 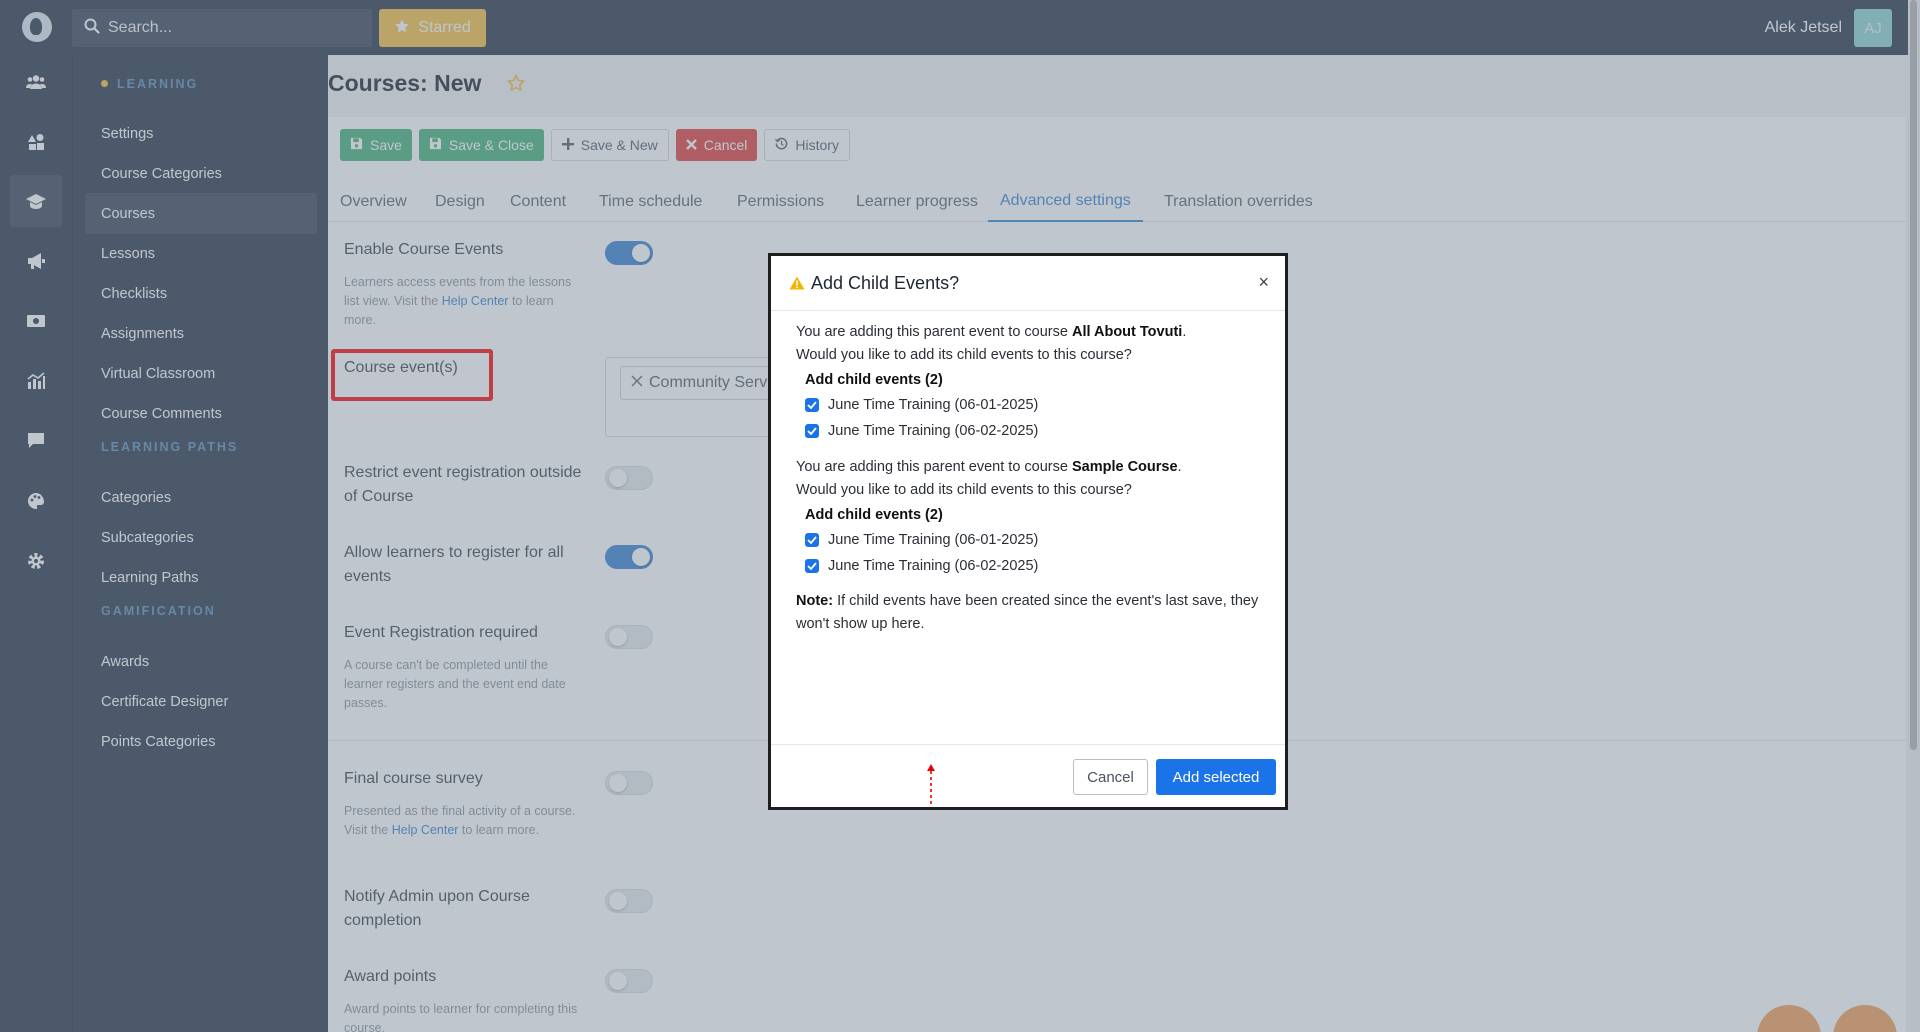 I want to click on modal-cancel-button: Cancel, so click(x=1110, y=777).